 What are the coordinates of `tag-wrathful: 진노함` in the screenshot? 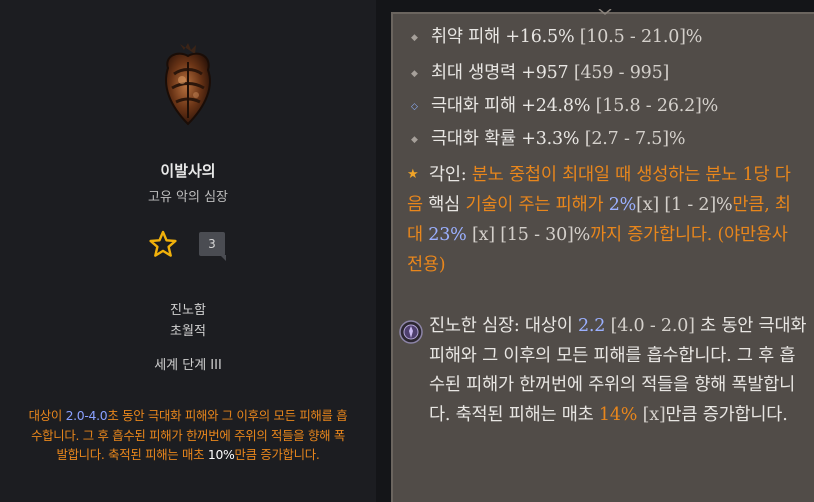 It's located at (188, 310).